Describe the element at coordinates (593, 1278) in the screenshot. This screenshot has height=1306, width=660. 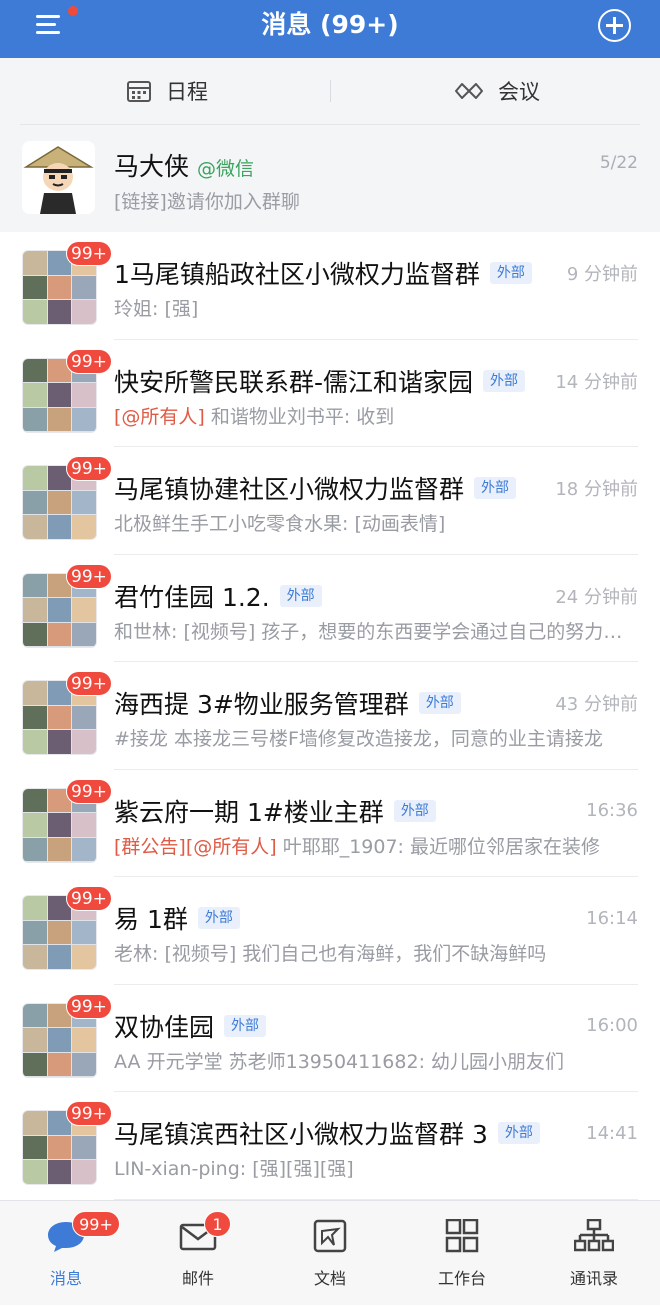
I see `tab-label: 通讯录` at that location.